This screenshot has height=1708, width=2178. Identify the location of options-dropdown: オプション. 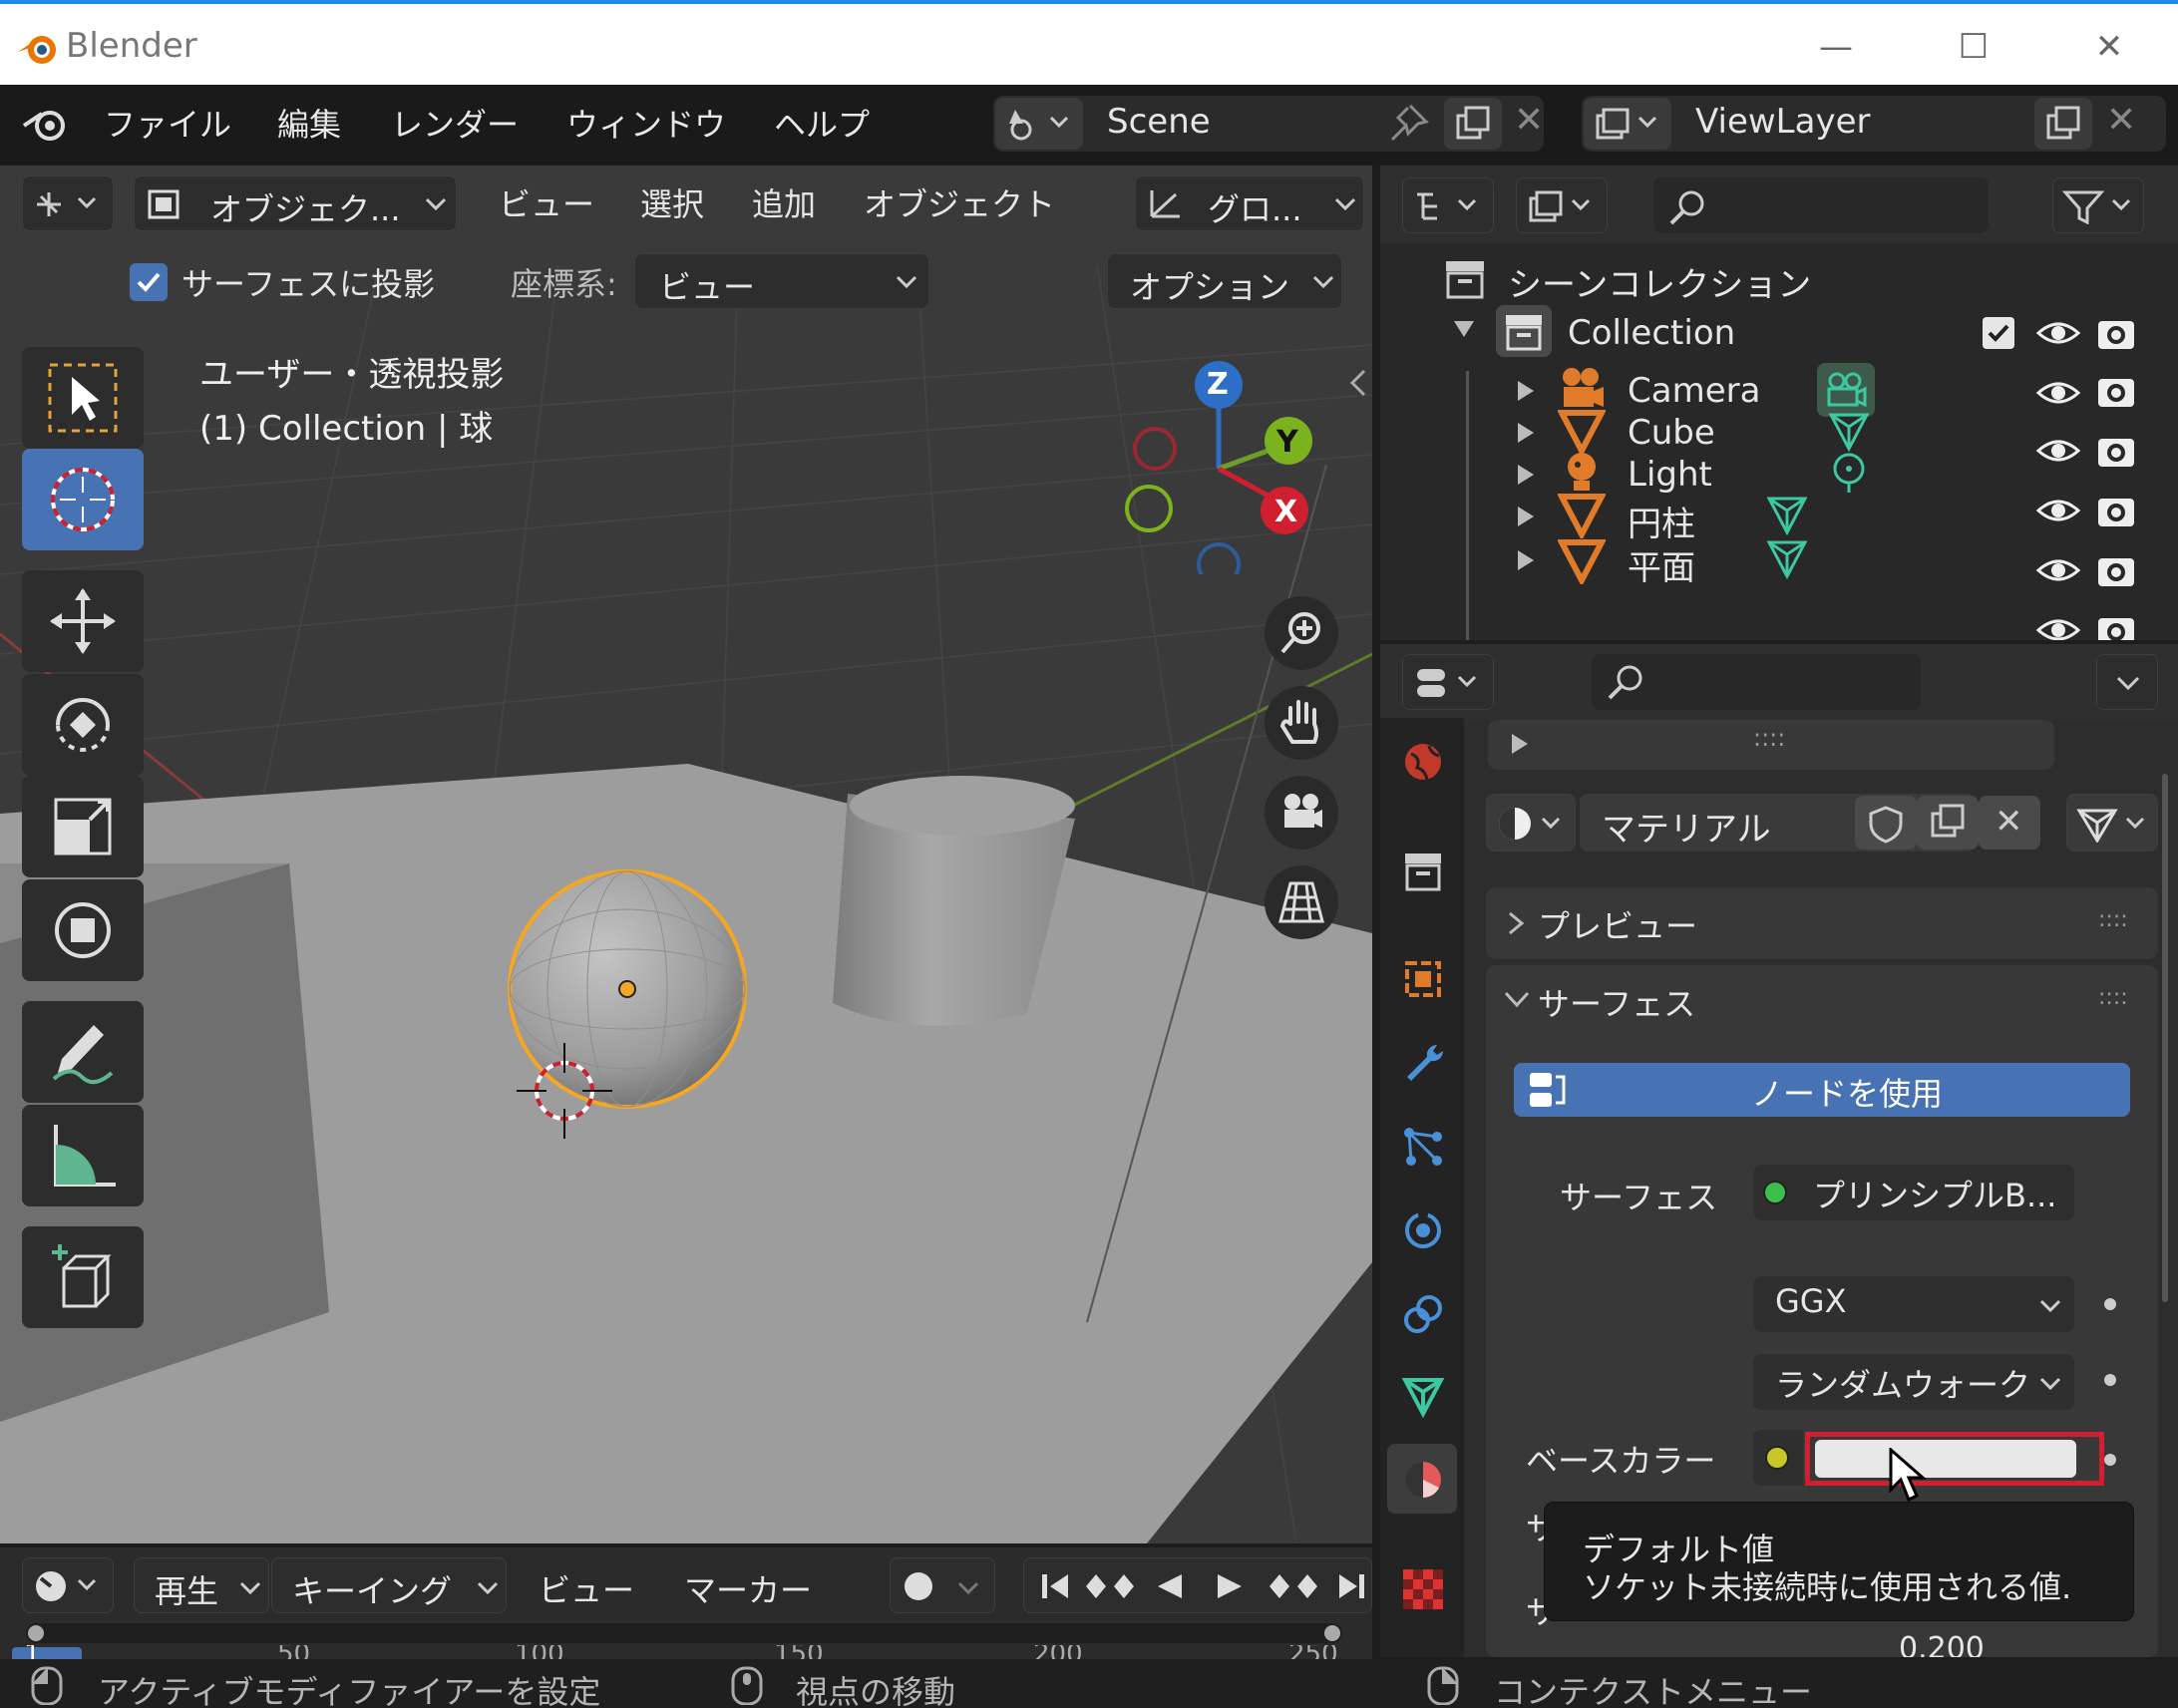
(1224, 281).